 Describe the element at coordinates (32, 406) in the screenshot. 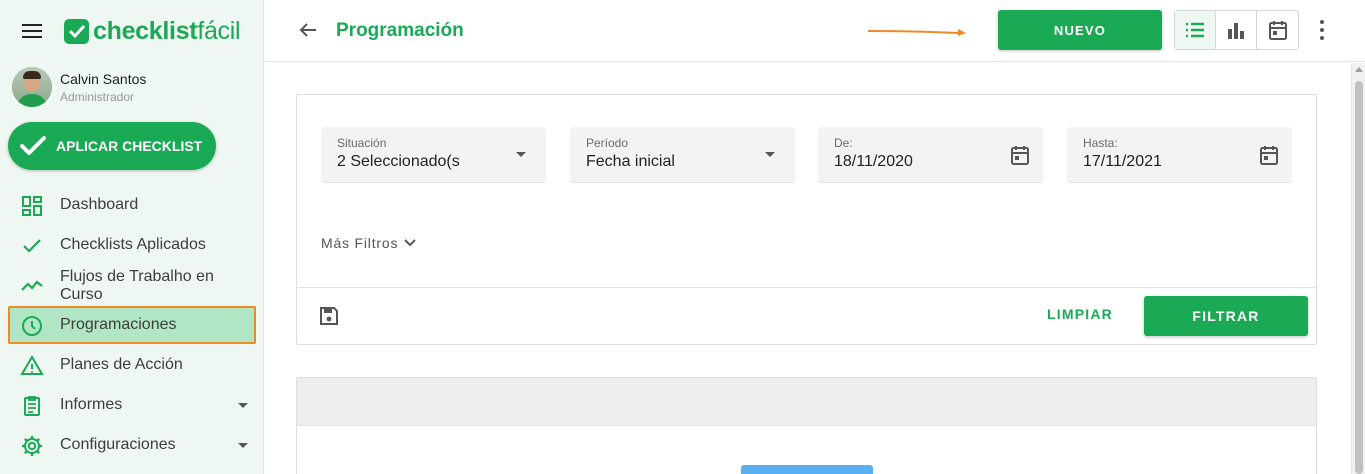

I see `report-icon` at that location.